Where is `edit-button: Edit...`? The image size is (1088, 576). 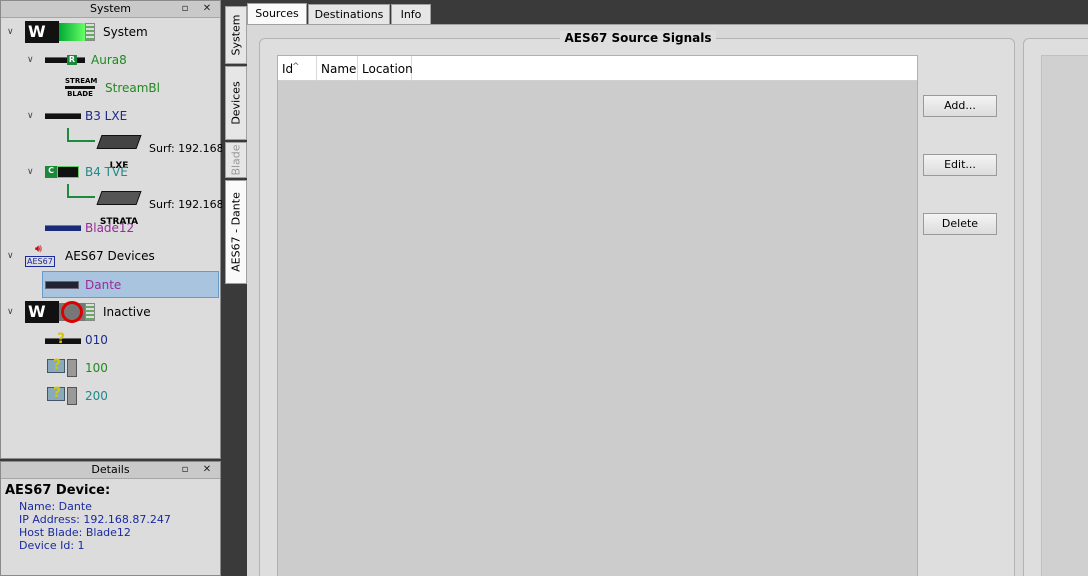 edit-button: Edit... is located at coordinates (960, 165).